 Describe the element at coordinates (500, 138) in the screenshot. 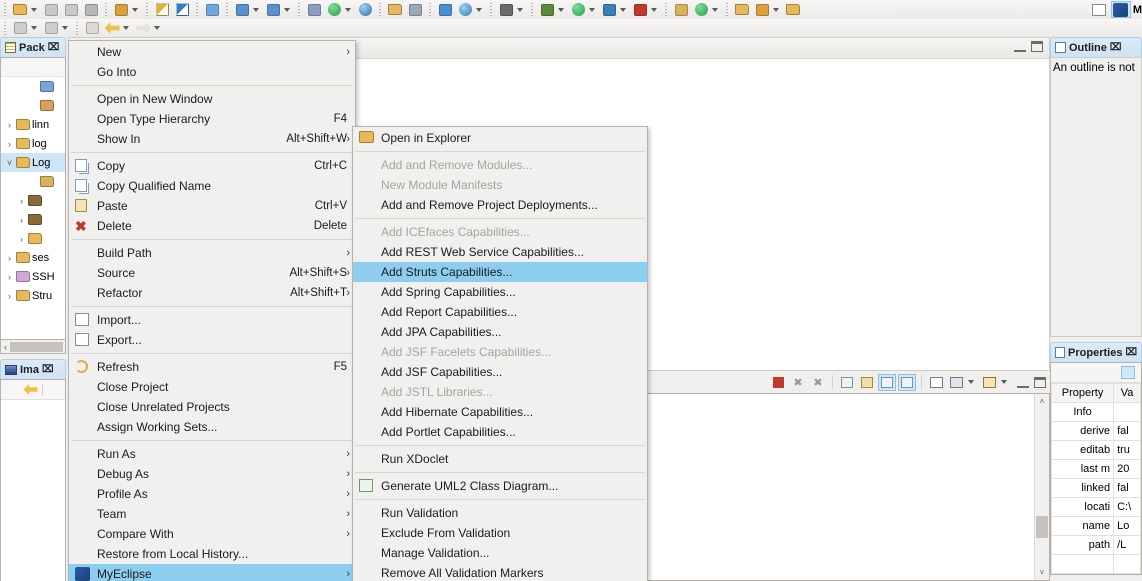

I see `menu-item: Open in Explorer` at that location.